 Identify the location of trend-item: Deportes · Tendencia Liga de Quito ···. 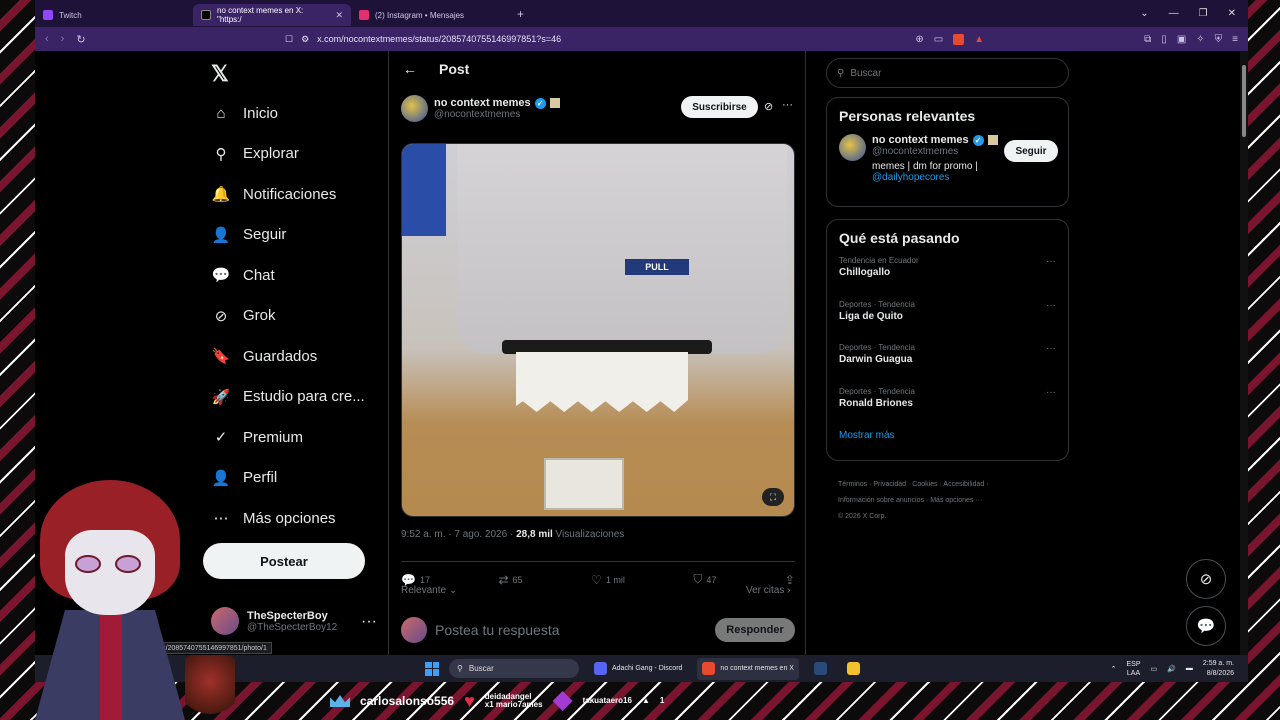
(947, 322).